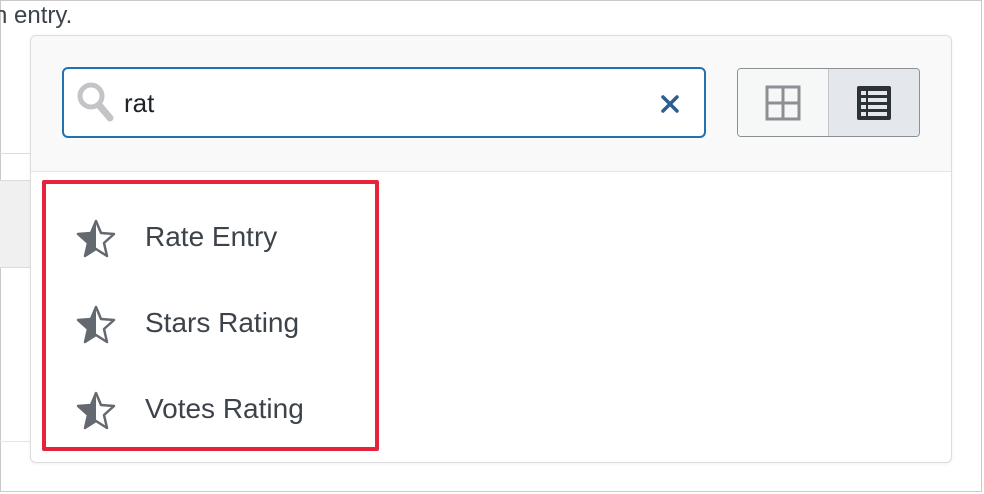  I want to click on view-toggle, so click(828, 102).